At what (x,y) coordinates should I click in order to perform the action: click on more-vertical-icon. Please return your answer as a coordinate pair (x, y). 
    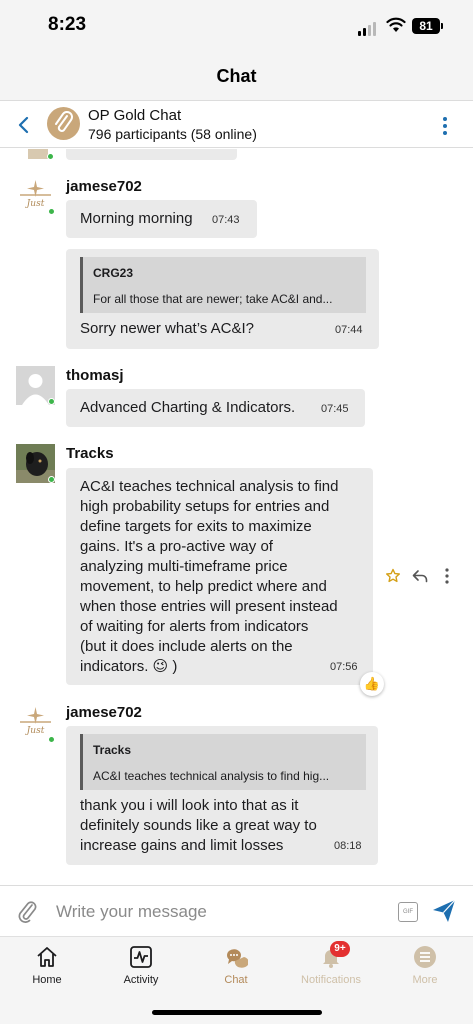
    Looking at the image, I should click on (445, 126).